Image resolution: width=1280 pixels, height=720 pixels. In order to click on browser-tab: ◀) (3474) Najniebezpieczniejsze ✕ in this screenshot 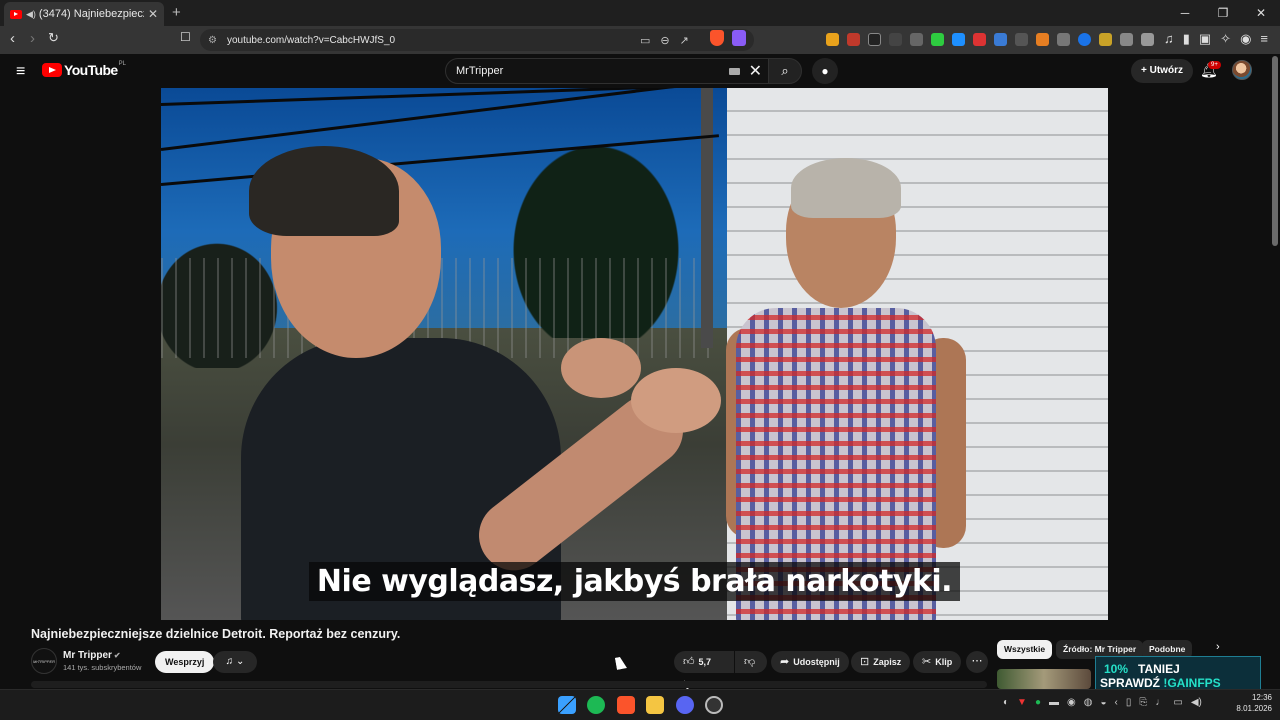, I will do `click(84, 14)`.